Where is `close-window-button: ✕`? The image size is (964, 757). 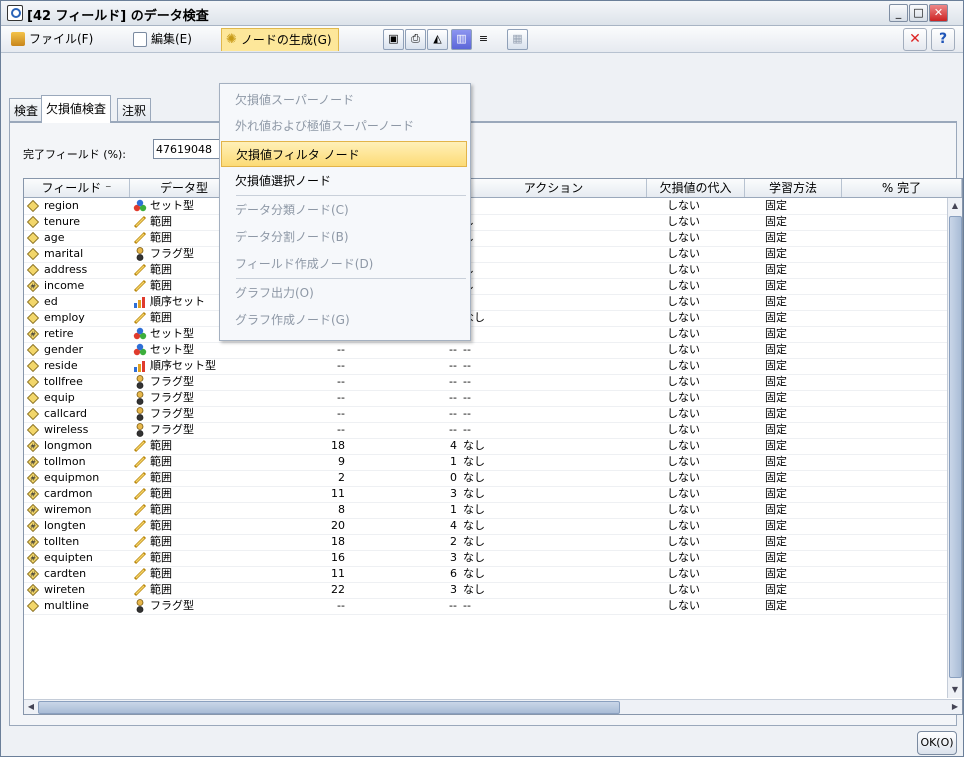 close-window-button: ✕ is located at coordinates (938, 13).